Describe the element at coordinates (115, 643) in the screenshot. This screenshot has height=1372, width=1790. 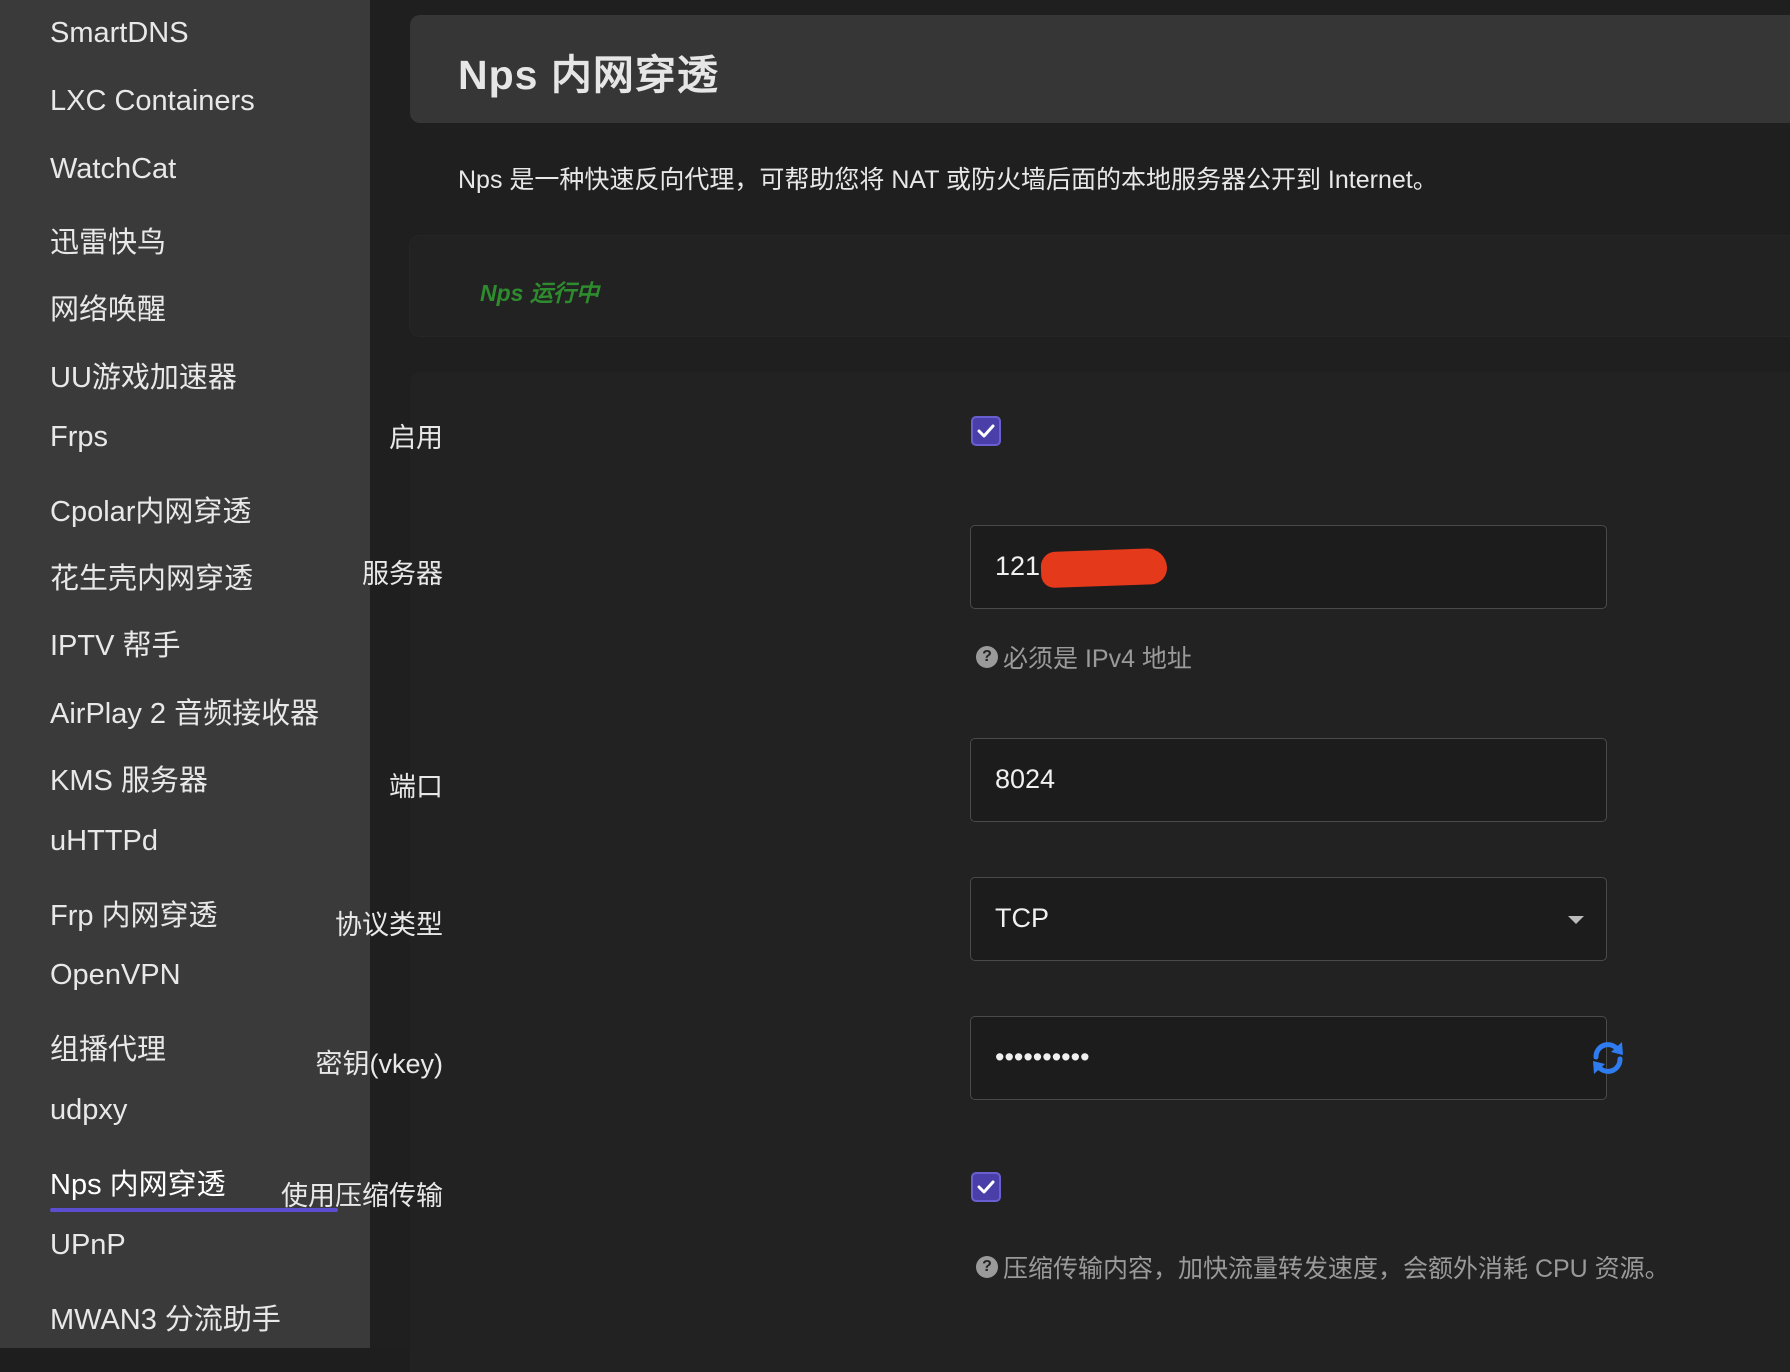
I see `sidebar-item-iptv: IPTV 帮手` at that location.